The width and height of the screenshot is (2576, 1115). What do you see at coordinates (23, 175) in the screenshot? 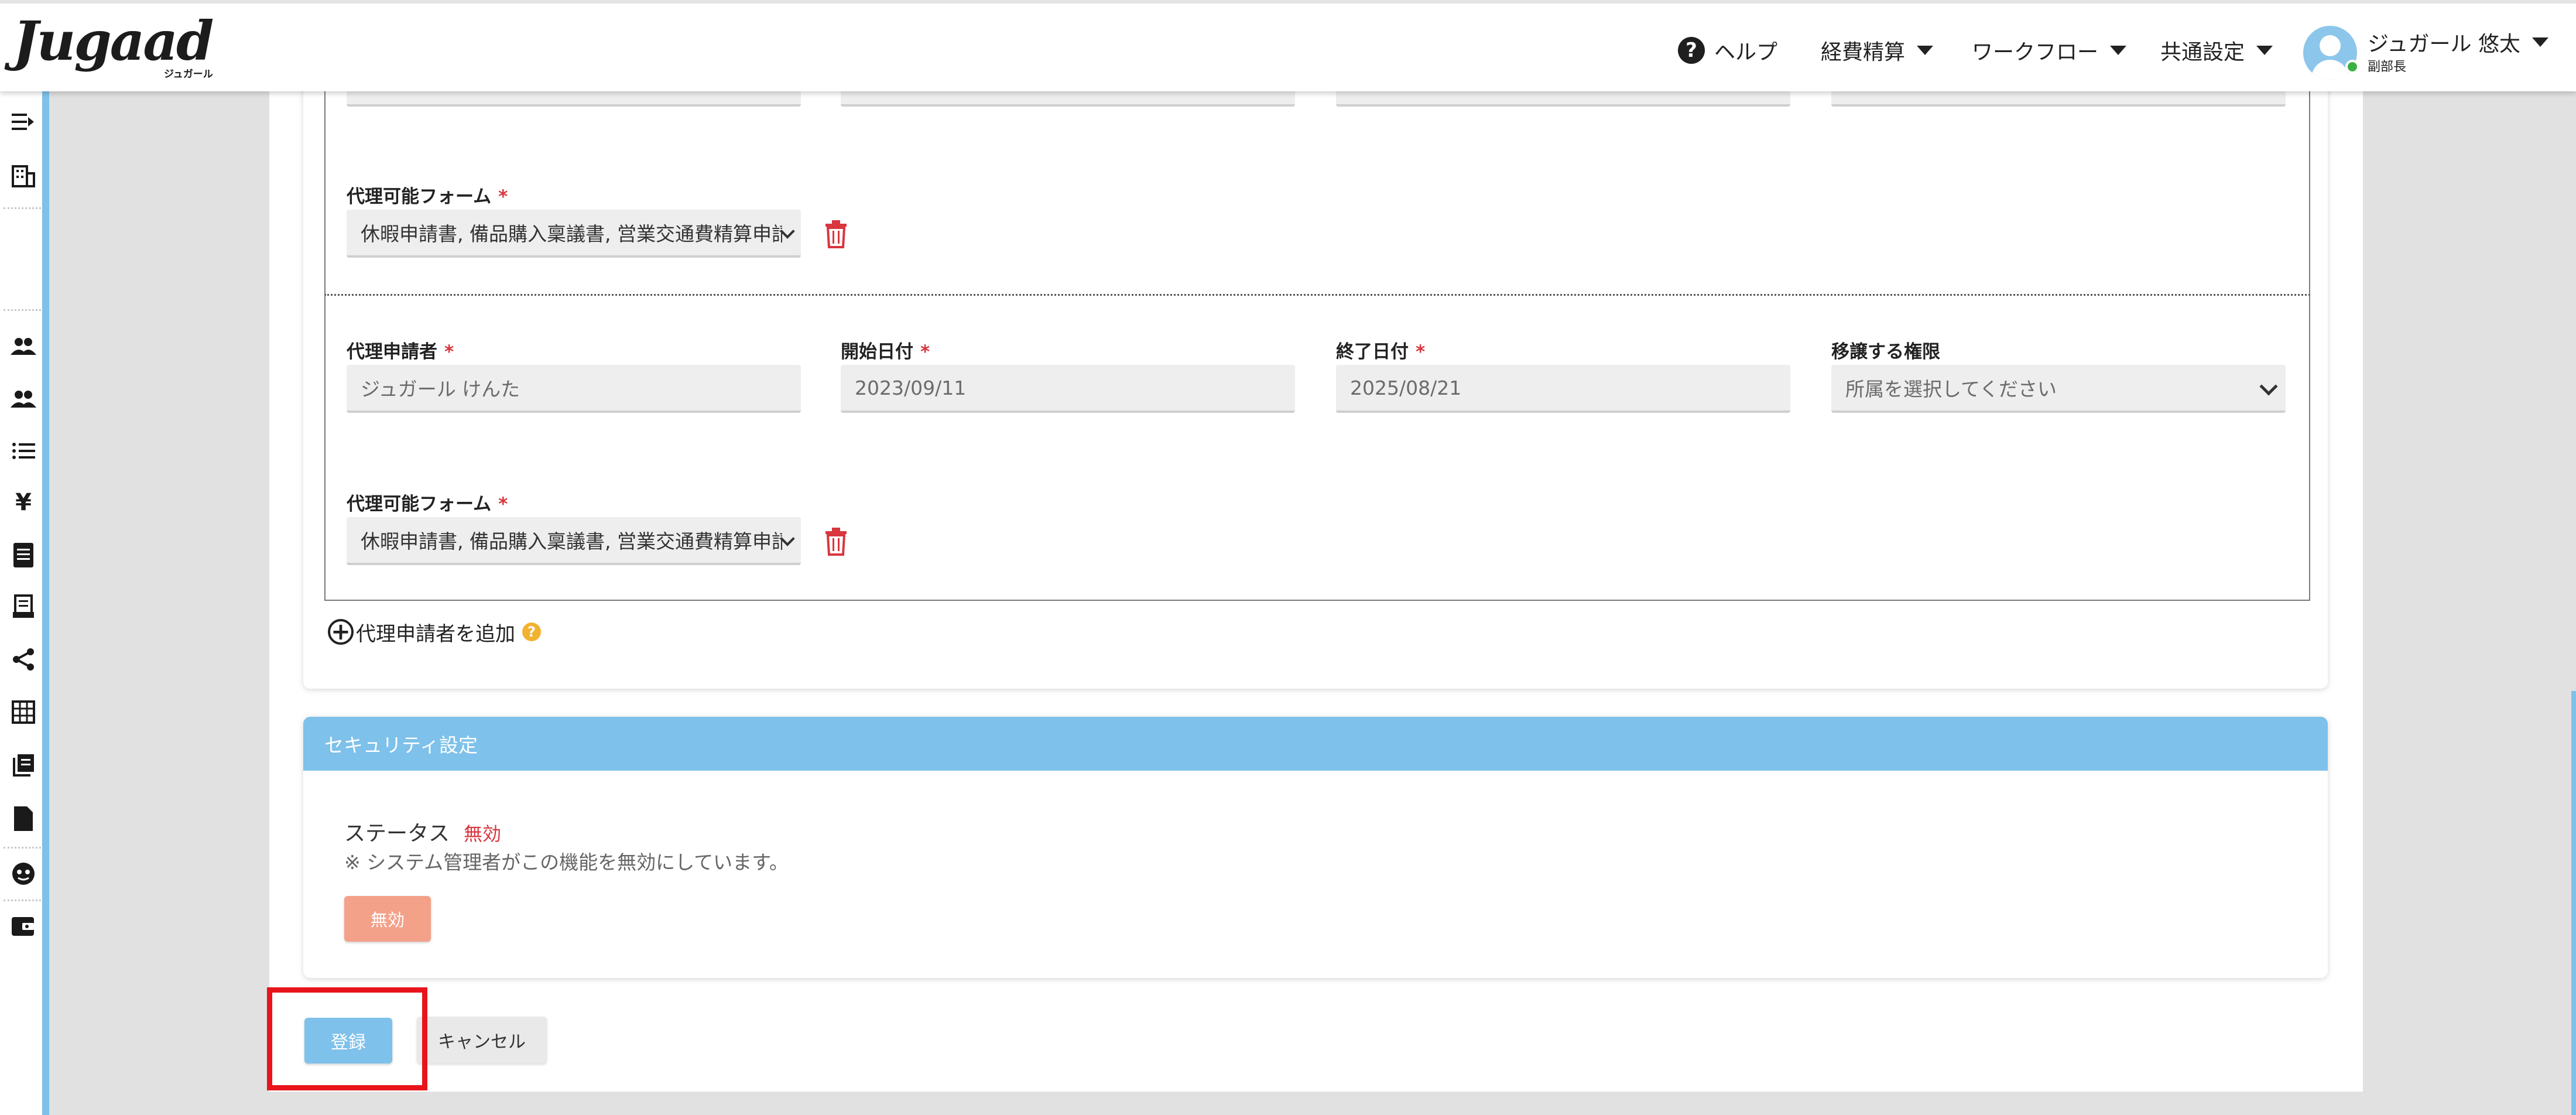
I see `building-icon` at bounding box center [23, 175].